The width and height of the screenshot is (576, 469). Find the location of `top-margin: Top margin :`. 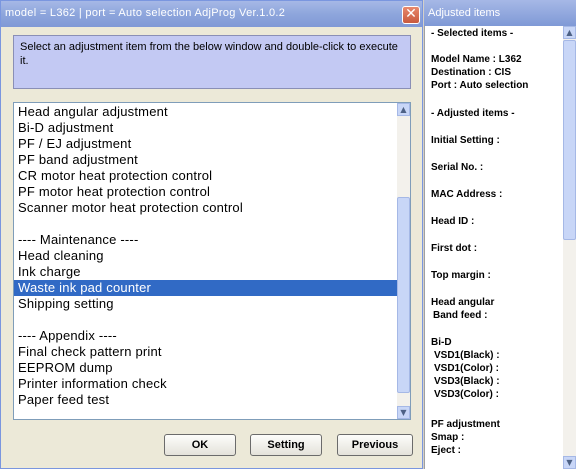

top-margin: Top margin : is located at coordinates (461, 275).